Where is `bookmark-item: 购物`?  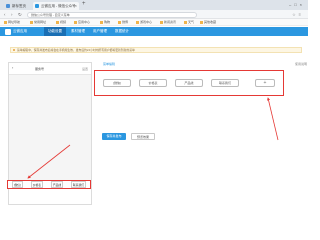 bookmark-item: 购物 is located at coordinates (105, 22).